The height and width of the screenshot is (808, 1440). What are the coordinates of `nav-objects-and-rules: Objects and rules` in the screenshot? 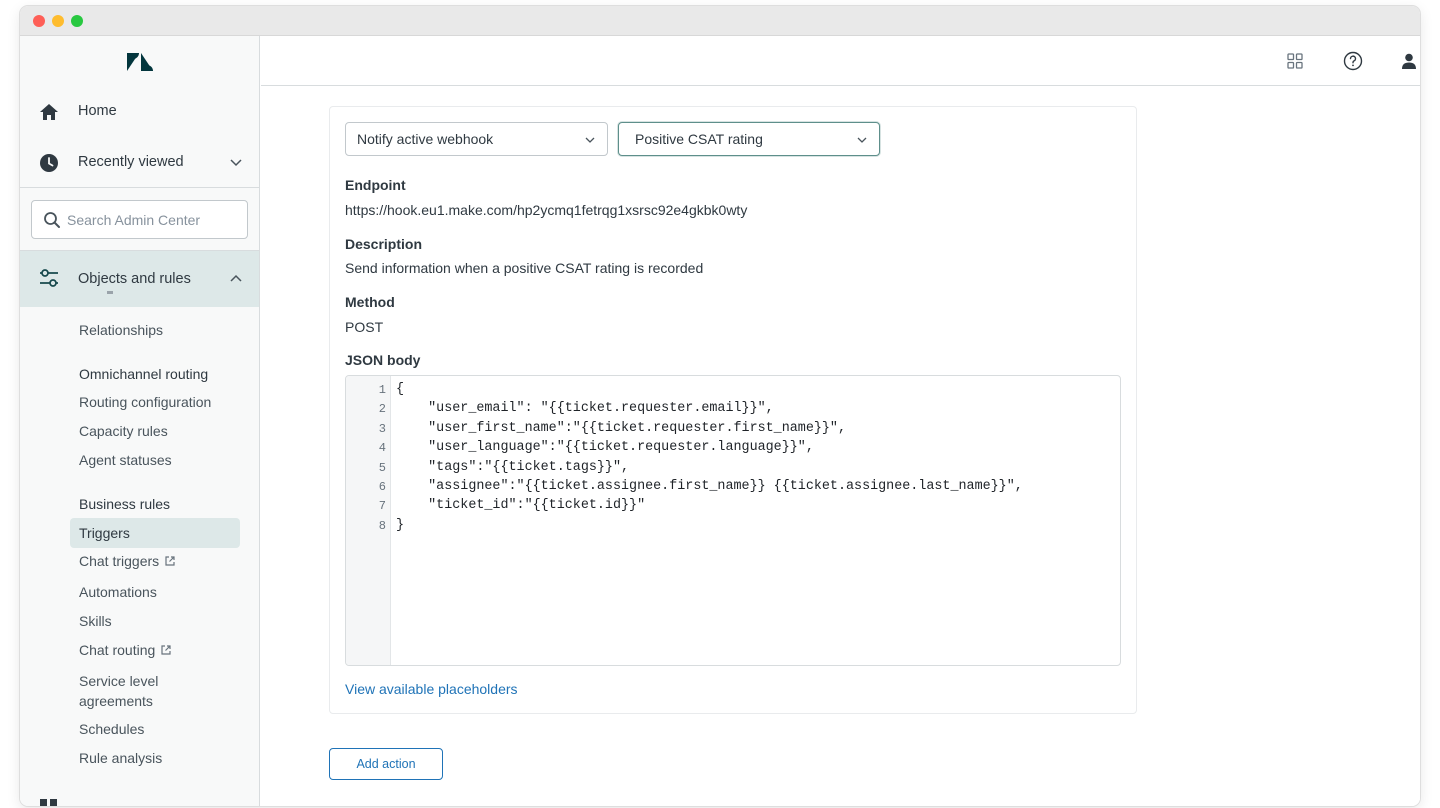 It's located at (139, 279).